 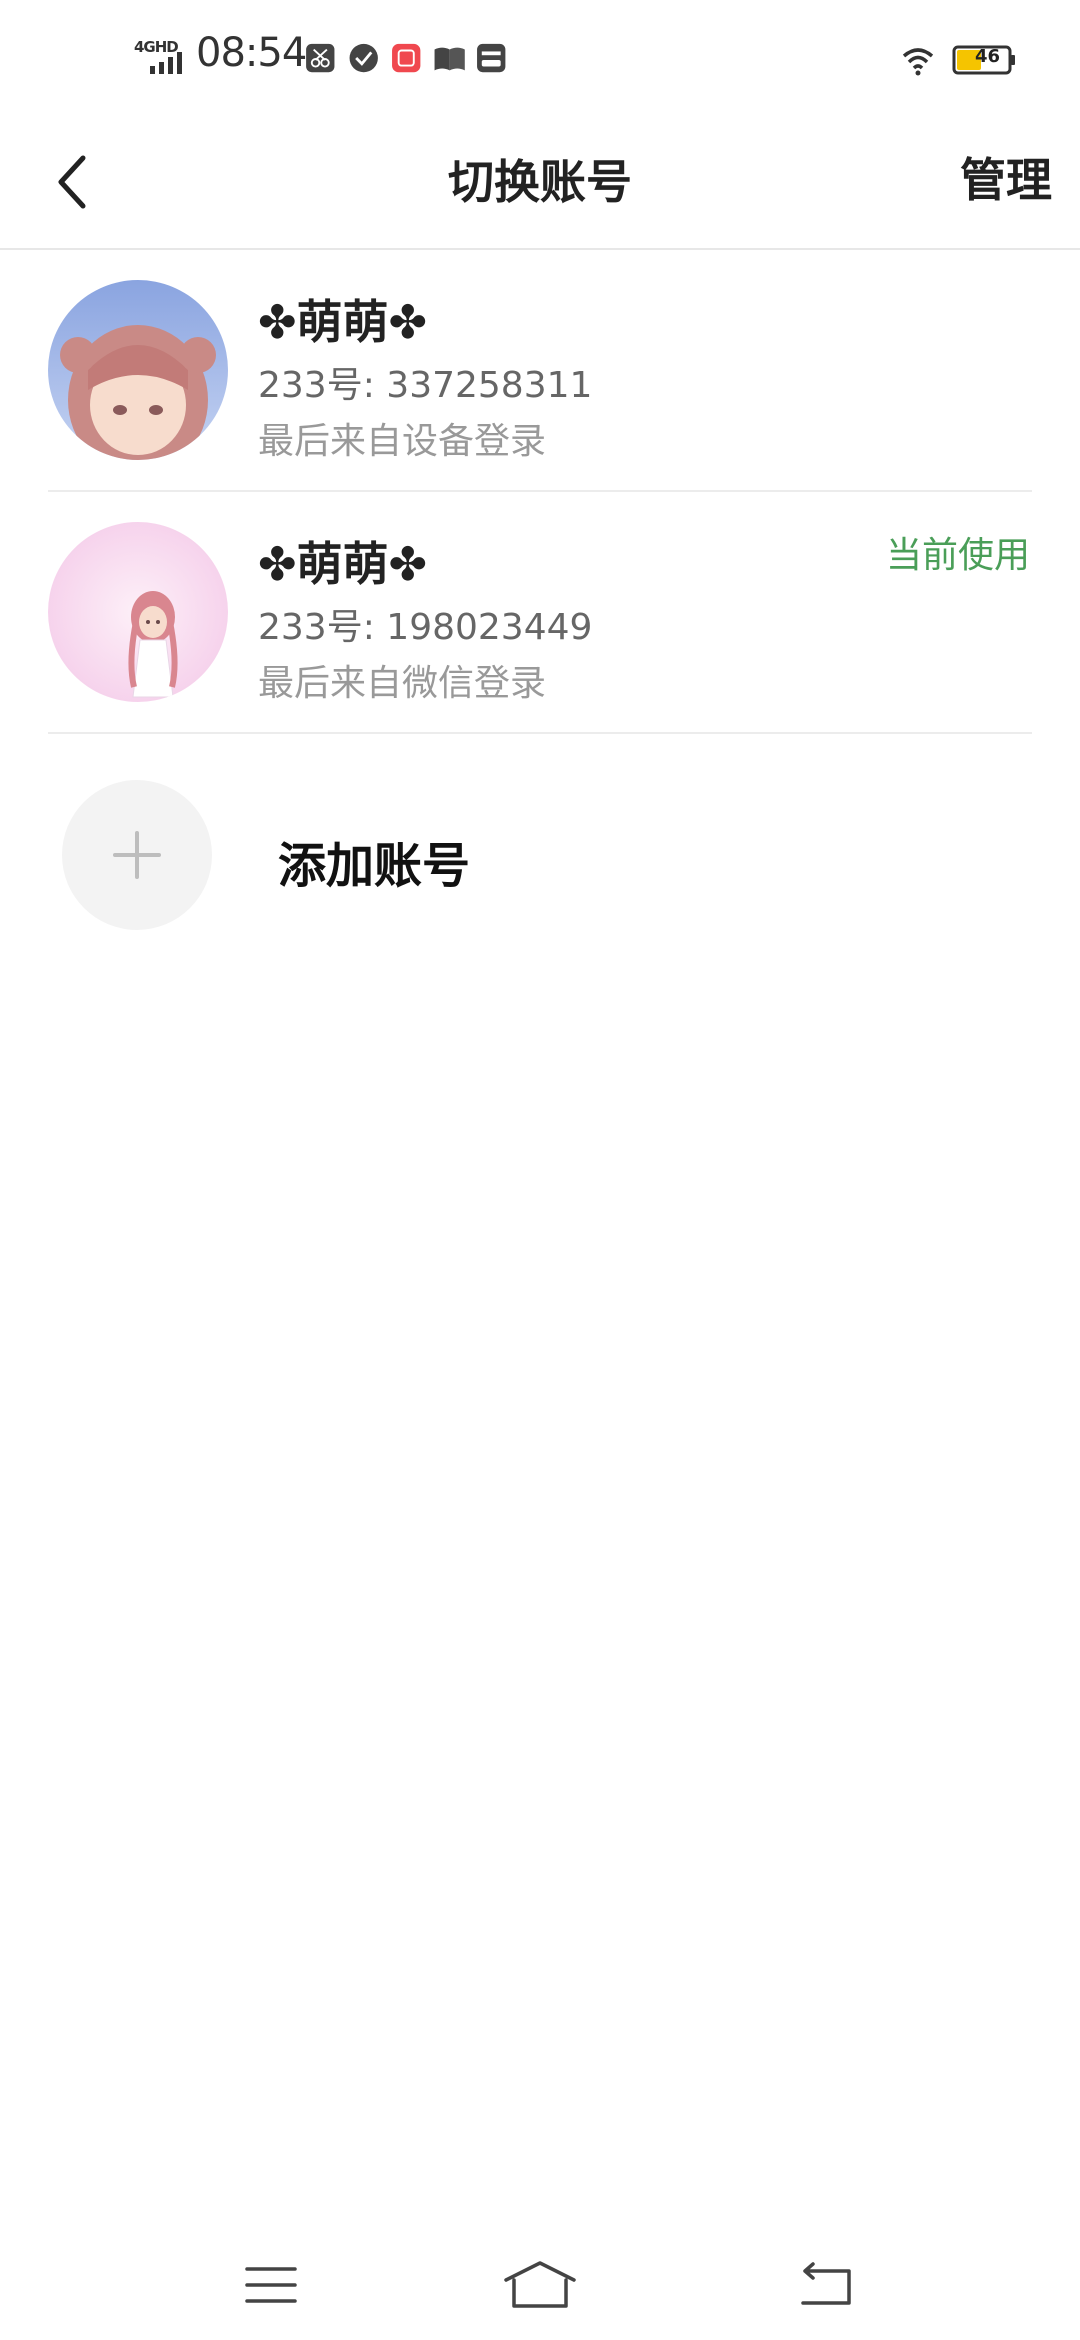 What do you see at coordinates (251, 53) in the screenshot?
I see `status-time: 08:54` at bounding box center [251, 53].